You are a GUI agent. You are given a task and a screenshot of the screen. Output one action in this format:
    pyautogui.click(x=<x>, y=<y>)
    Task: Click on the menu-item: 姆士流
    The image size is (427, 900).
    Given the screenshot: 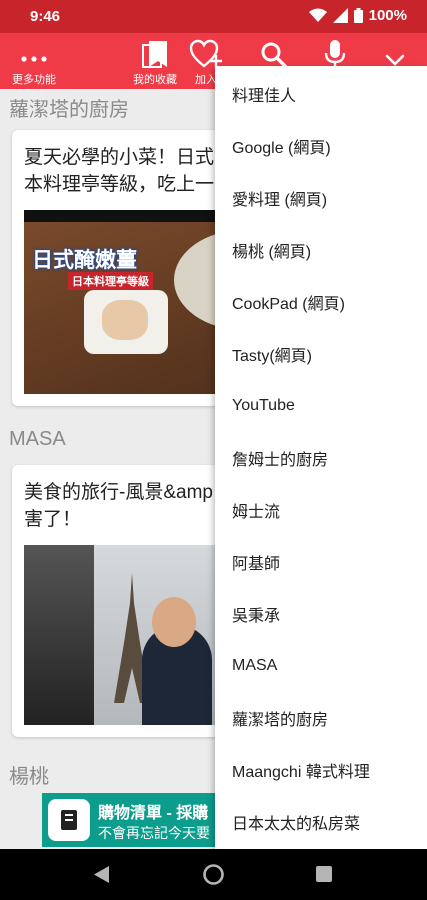 What is the action you would take?
    pyautogui.click(x=321, y=510)
    